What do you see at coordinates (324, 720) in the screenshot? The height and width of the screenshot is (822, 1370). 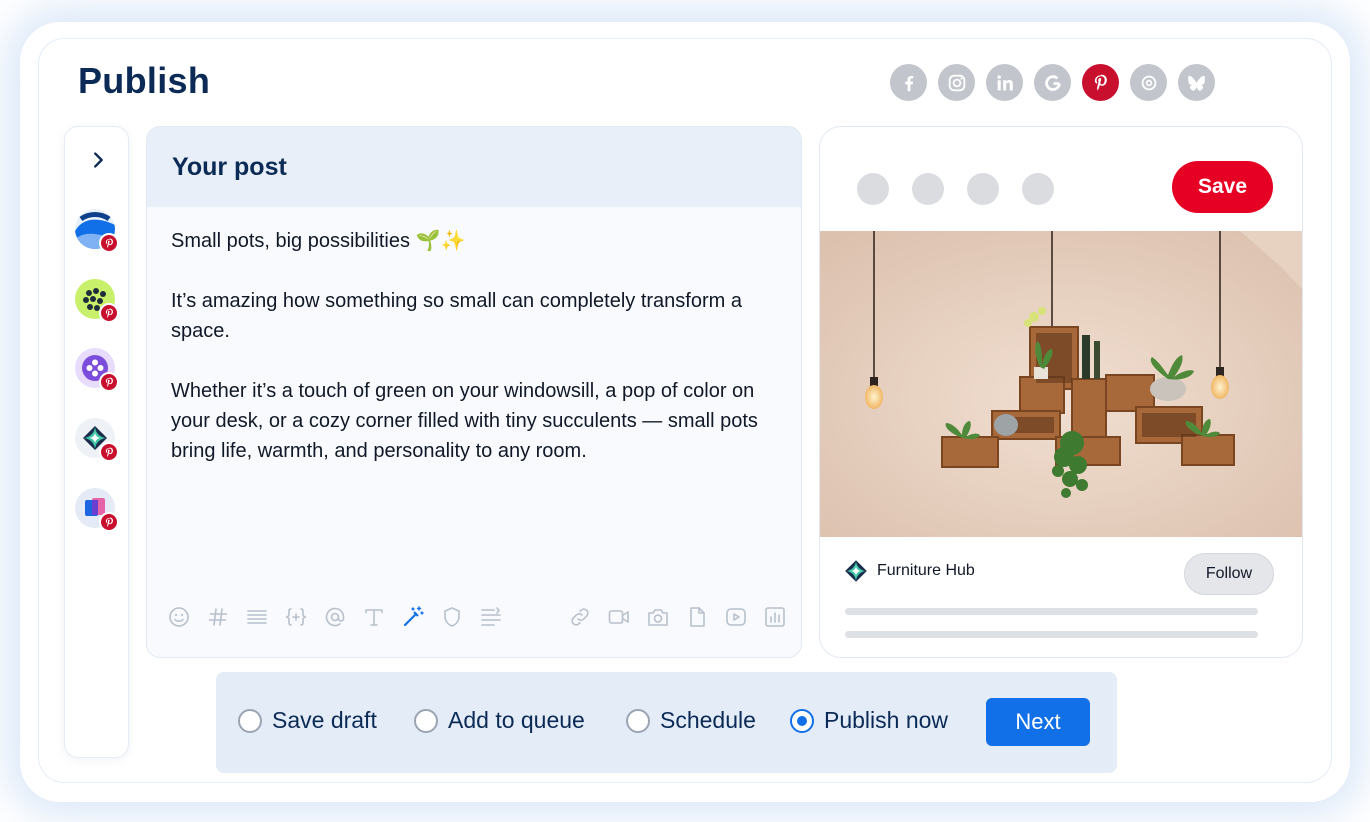 I see `save-draft-label: Save draft` at bounding box center [324, 720].